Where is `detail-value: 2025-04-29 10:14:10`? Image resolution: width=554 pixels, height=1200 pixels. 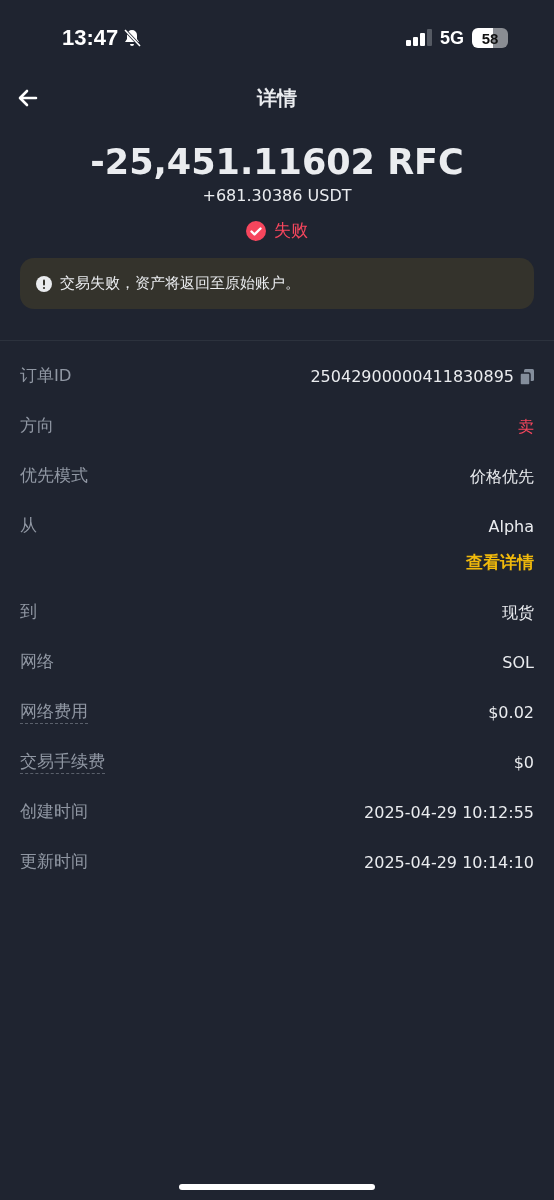 detail-value: 2025-04-29 10:14:10 is located at coordinates (449, 863).